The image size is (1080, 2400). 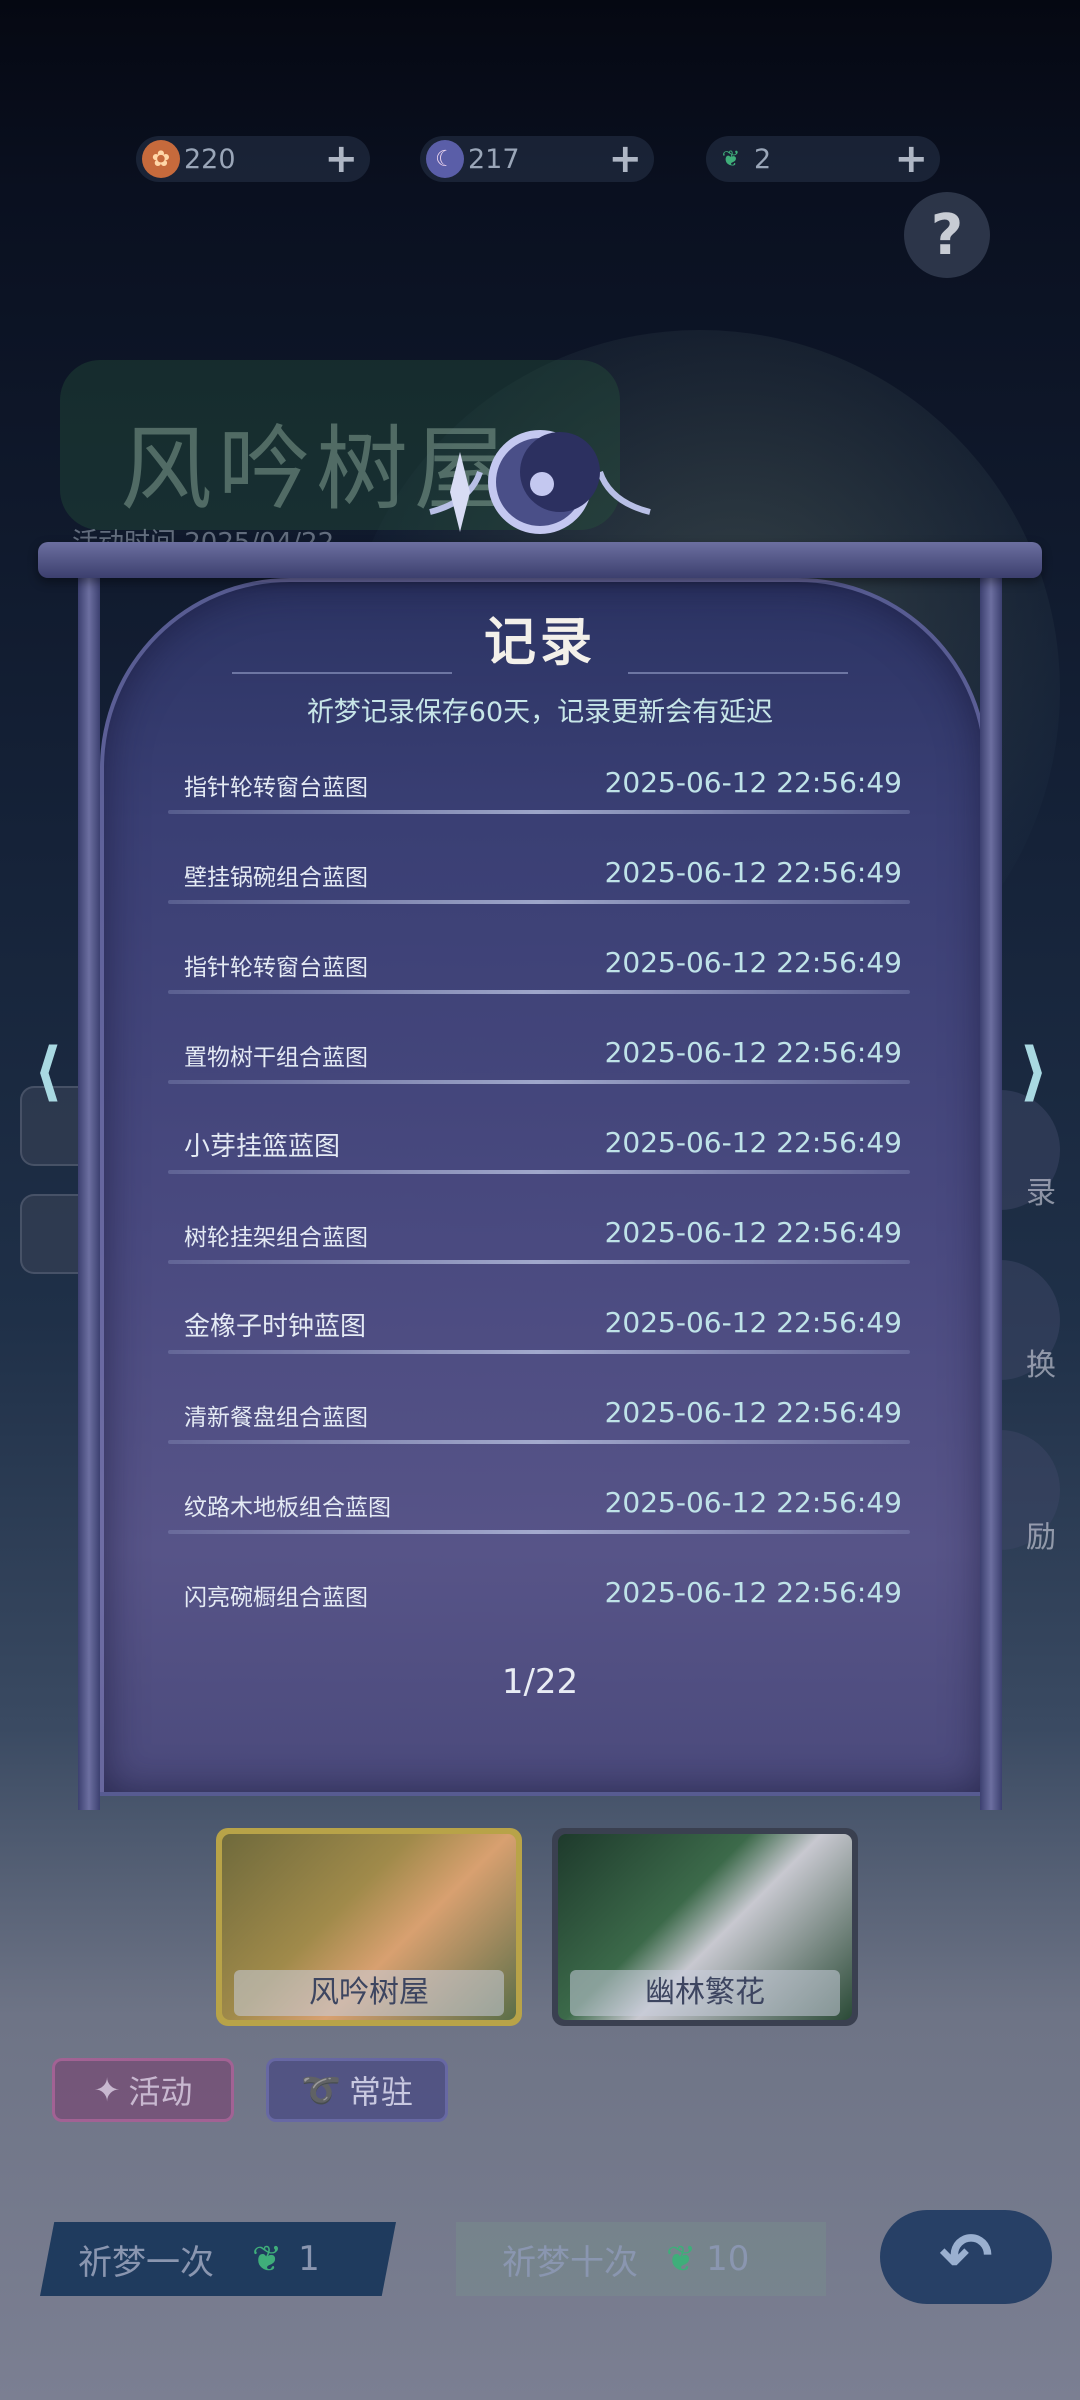 I want to click on background-right-label: 录, so click(x=1041, y=1193).